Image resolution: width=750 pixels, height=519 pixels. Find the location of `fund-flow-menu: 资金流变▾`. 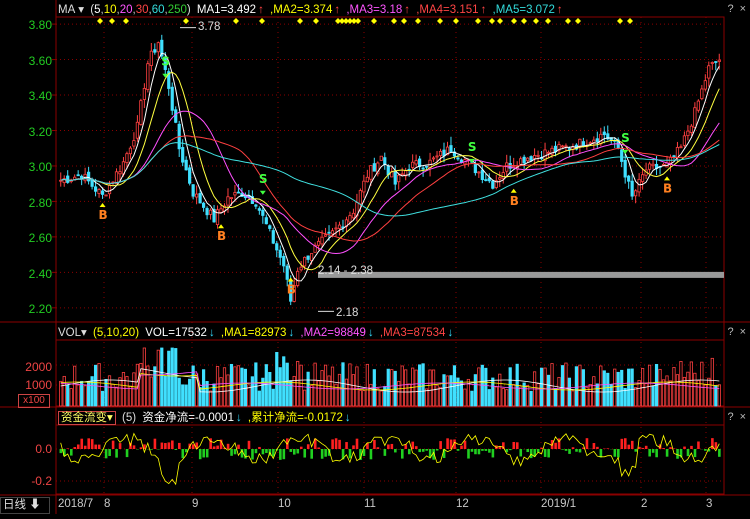

fund-flow-menu: 资金流变▾ is located at coordinates (87, 418).